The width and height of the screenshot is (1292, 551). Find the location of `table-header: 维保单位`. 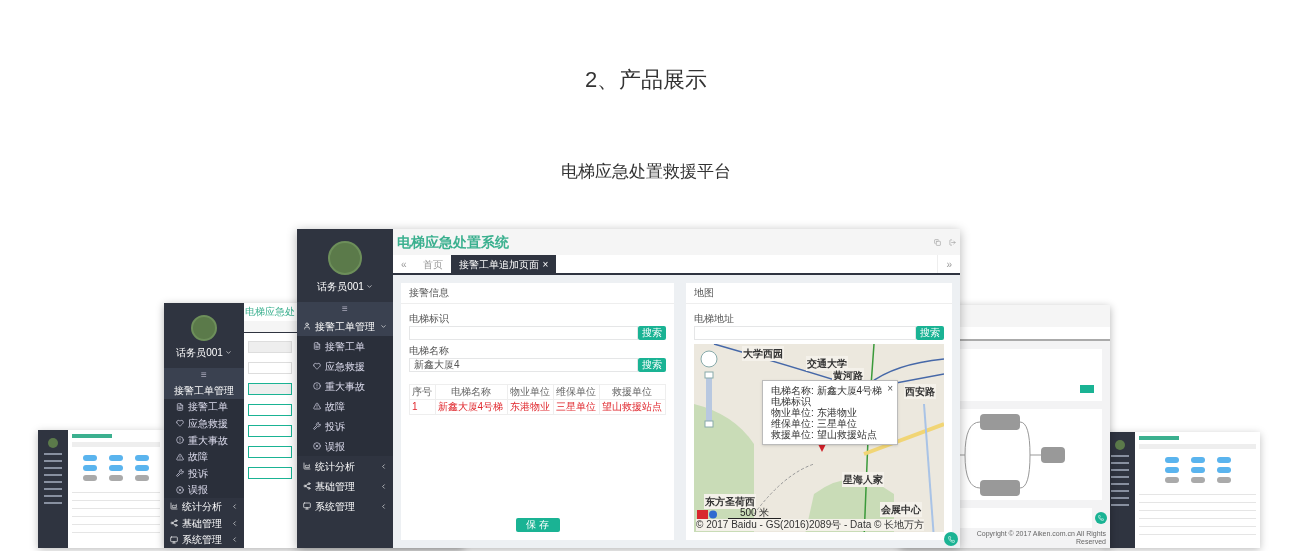

table-header: 维保单位 is located at coordinates (576, 392).